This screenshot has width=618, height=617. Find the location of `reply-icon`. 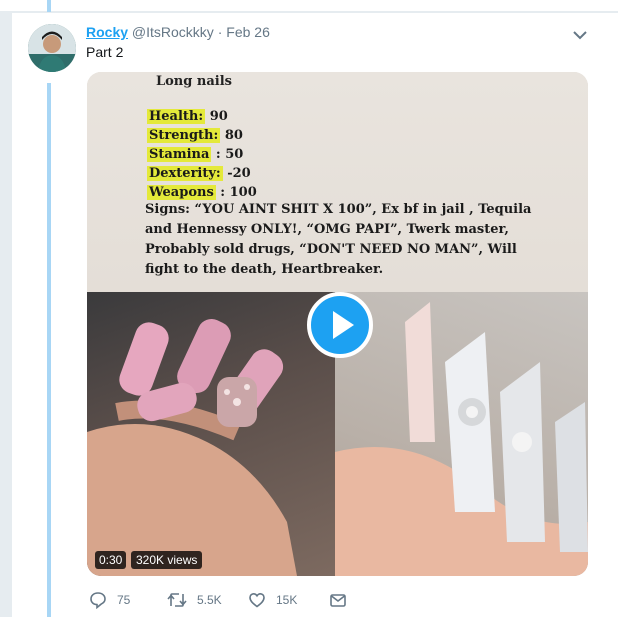

reply-icon is located at coordinates (98, 600).